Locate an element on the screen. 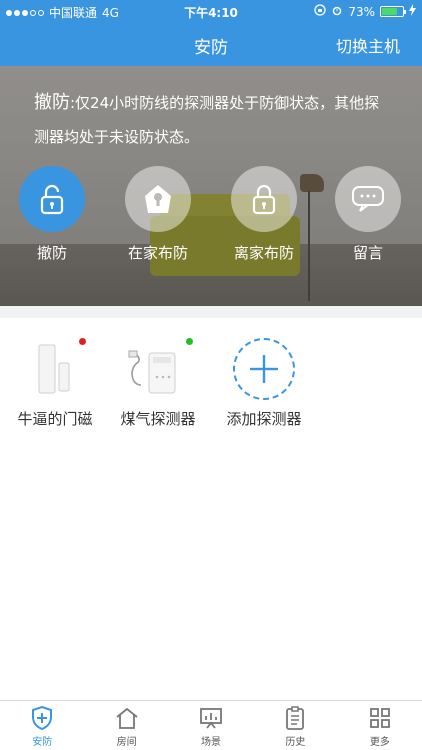 The image size is (422, 750). grid-icon is located at coordinates (380, 718).